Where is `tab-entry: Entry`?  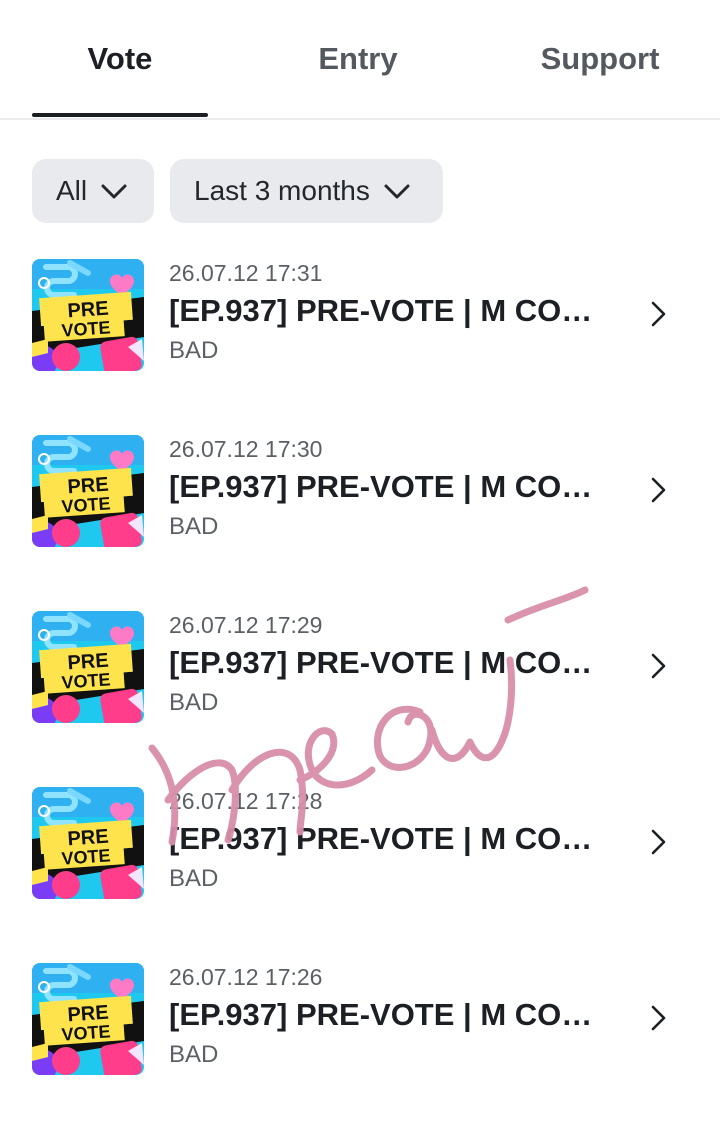 tab-entry: Entry is located at coordinates (358, 59).